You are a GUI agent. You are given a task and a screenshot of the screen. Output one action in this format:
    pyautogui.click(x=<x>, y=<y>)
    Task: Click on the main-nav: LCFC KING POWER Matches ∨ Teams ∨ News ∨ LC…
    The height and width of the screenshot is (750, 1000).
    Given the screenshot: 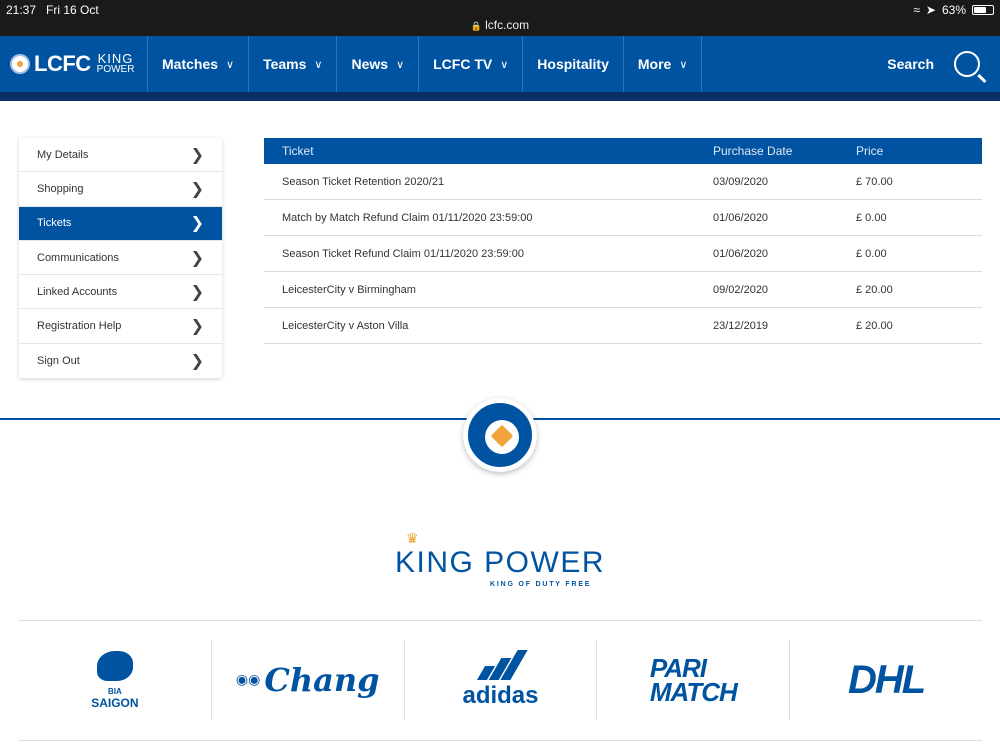 What is the action you would take?
    pyautogui.click(x=500, y=64)
    